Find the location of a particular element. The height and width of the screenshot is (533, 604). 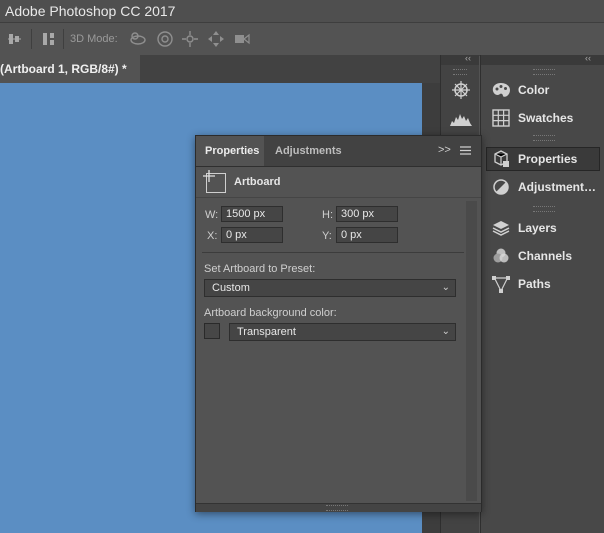

layers-stack-icon is located at coordinates (501, 228).